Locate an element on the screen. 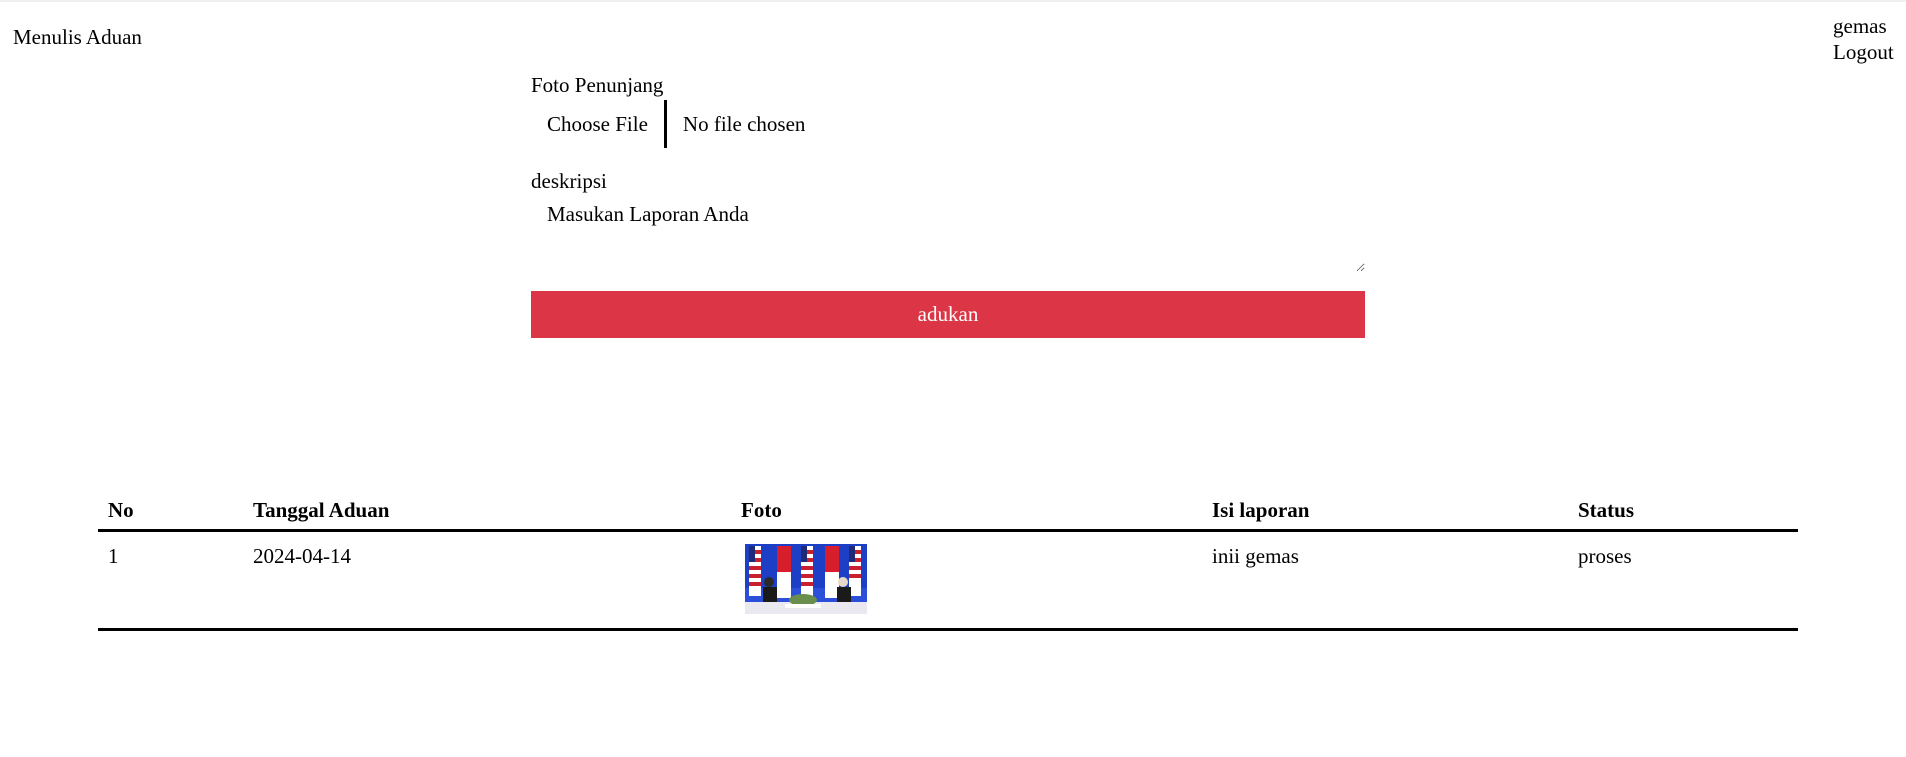 The height and width of the screenshot is (757, 1906). photo-label: Foto Penunjang is located at coordinates (597, 85).